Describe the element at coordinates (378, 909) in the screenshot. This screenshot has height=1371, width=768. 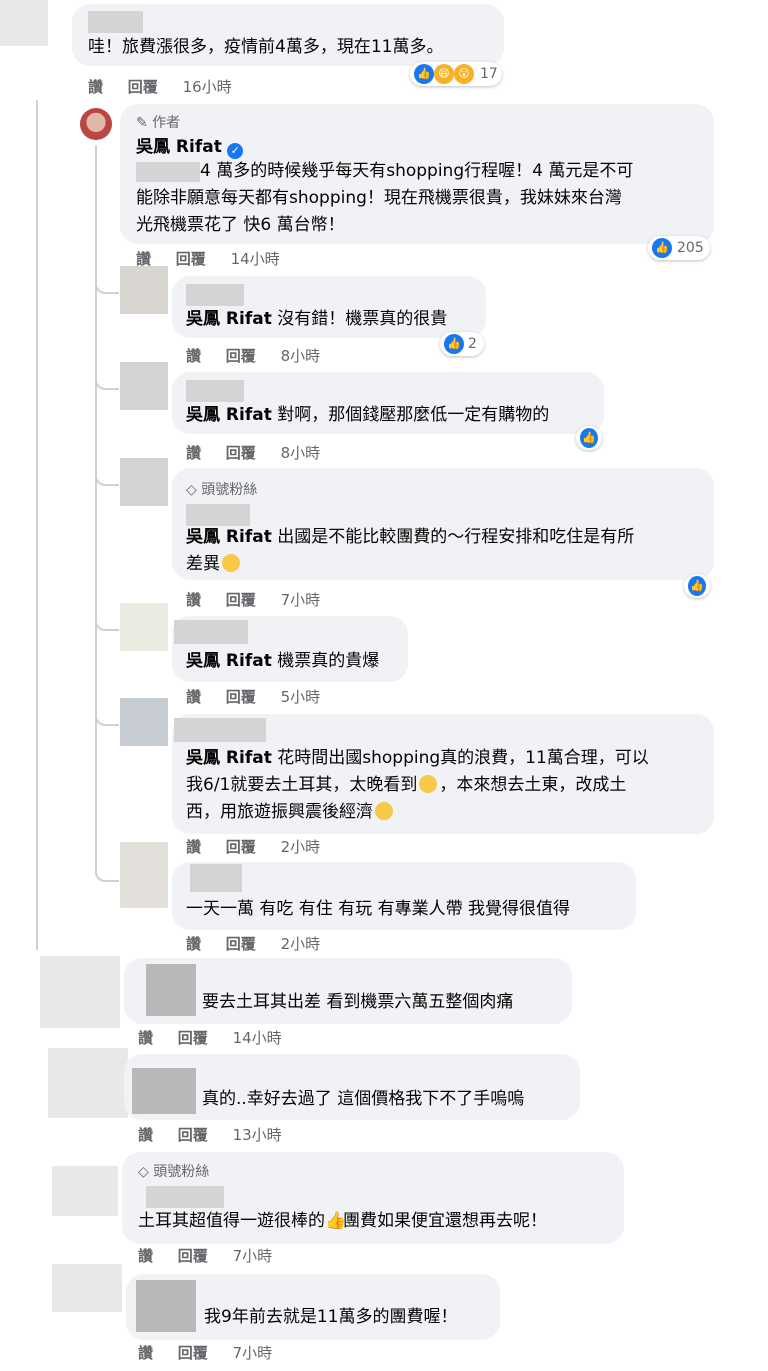
I see `comment-text: 一天一萬 有吃 有住 有玩 有專業人帶 我覺得很值得` at that location.